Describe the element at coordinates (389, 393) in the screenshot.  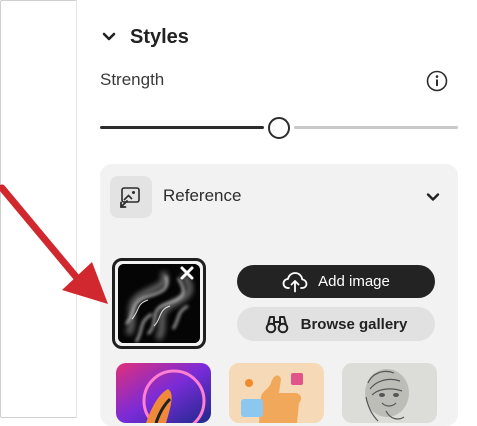
I see `gallery-thumbnail-statue` at that location.